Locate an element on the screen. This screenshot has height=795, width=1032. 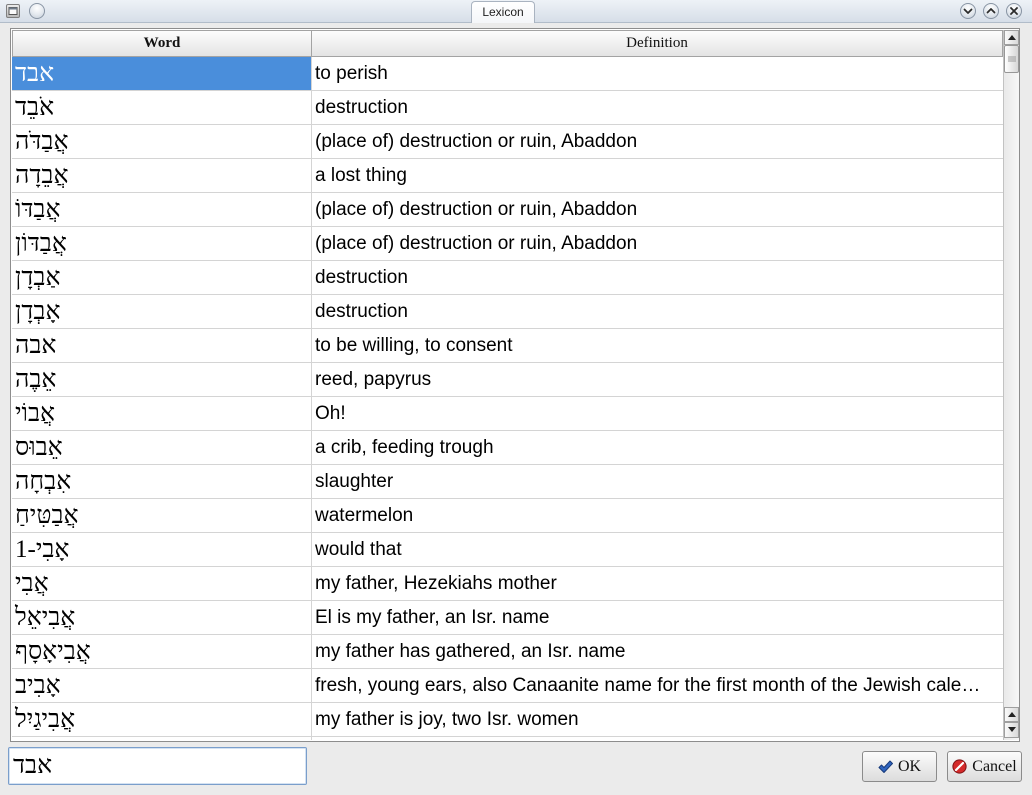
table-row: אֲבִי my father, Hezekiahs mother is located at coordinates (507, 584).